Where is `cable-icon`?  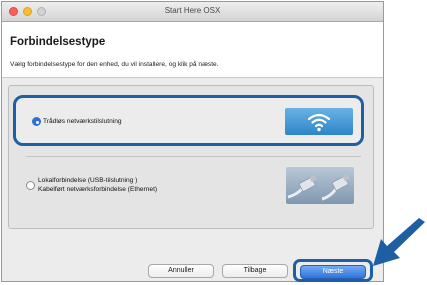
cable-icon is located at coordinates (320, 185).